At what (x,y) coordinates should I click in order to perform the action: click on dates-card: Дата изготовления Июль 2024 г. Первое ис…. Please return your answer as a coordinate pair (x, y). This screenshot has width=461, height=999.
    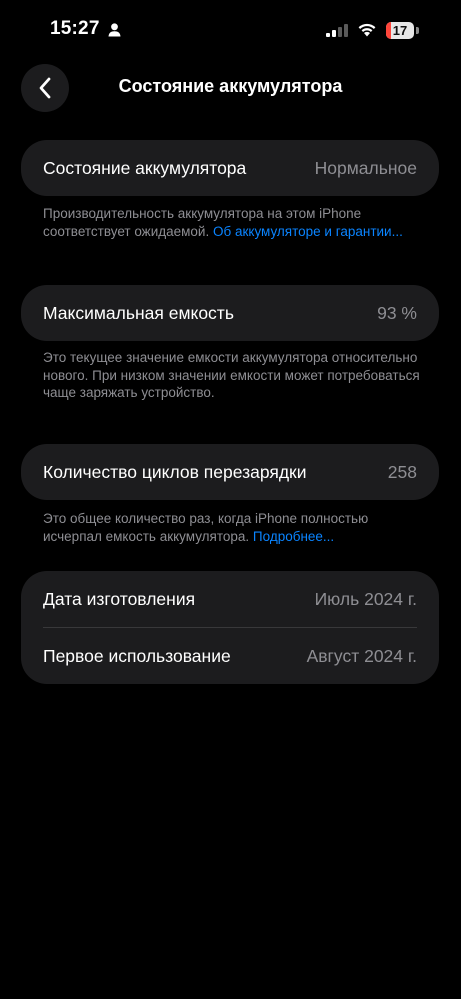
    Looking at the image, I should click on (230, 627).